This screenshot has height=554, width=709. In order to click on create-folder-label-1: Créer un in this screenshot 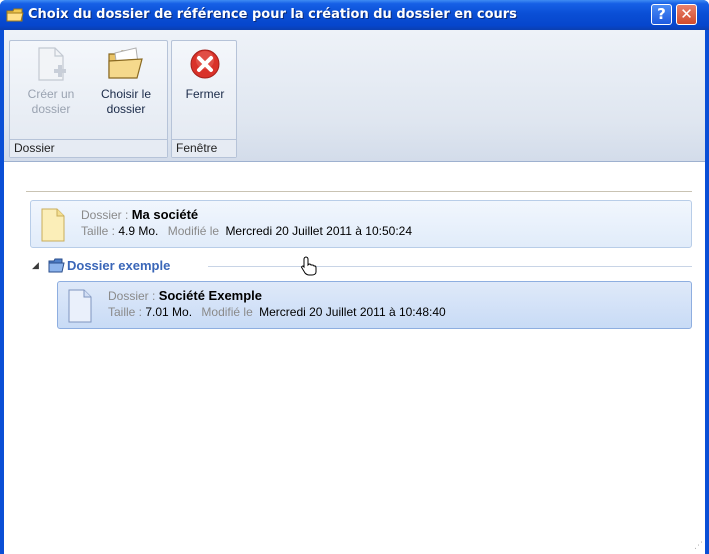, I will do `click(51, 94)`.